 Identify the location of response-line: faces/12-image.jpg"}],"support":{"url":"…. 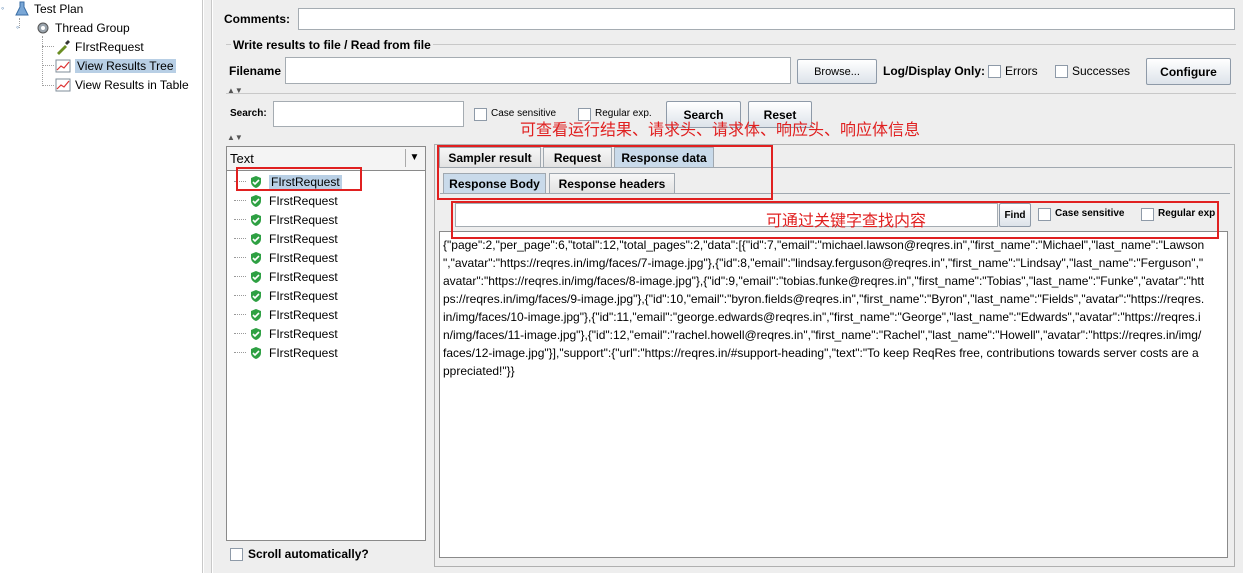
(821, 353).